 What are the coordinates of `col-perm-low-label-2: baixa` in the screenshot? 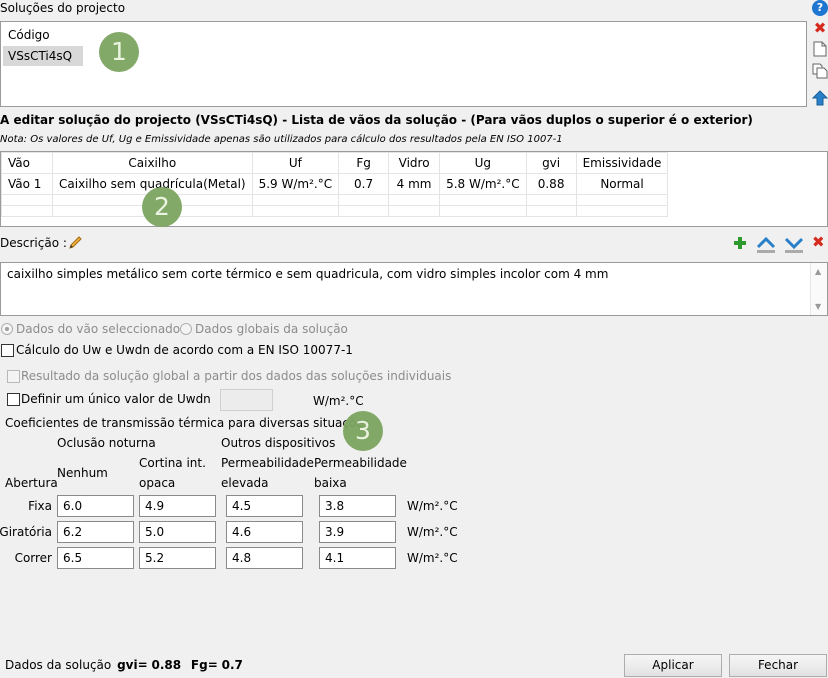 It's located at (330, 483).